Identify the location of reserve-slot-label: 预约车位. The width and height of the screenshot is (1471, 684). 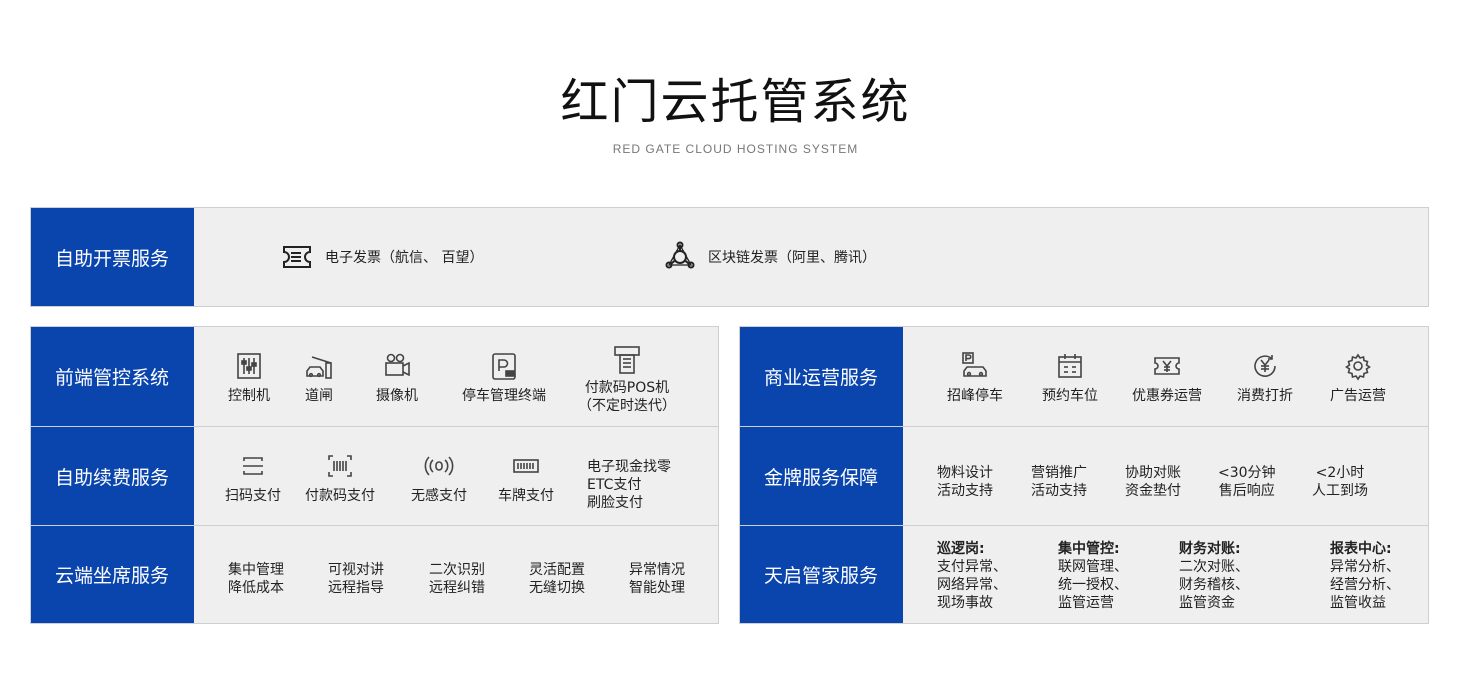
(1070, 396).